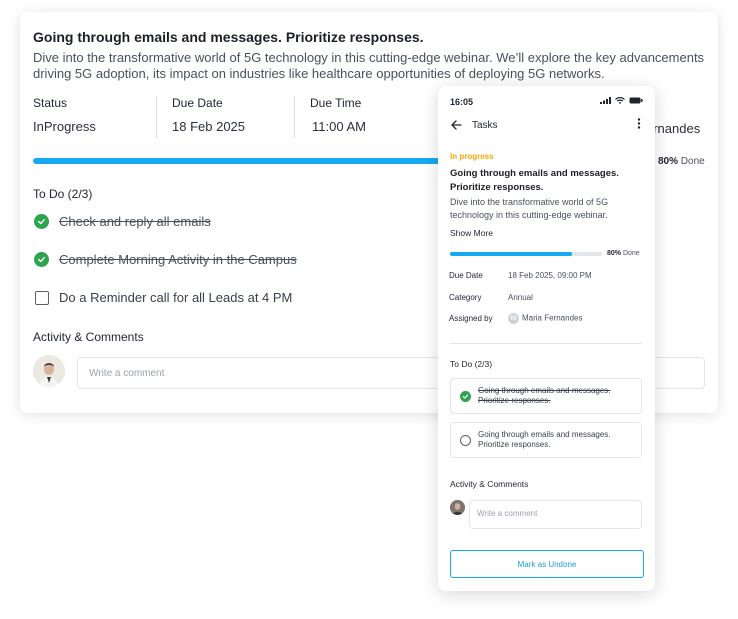  What do you see at coordinates (546, 343) in the screenshot?
I see `divider` at bounding box center [546, 343].